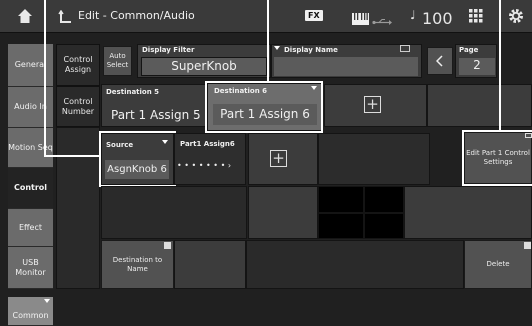 Image resolution: width=532 pixels, height=326 pixels. I want to click on text-input-icon, so click(405, 48).